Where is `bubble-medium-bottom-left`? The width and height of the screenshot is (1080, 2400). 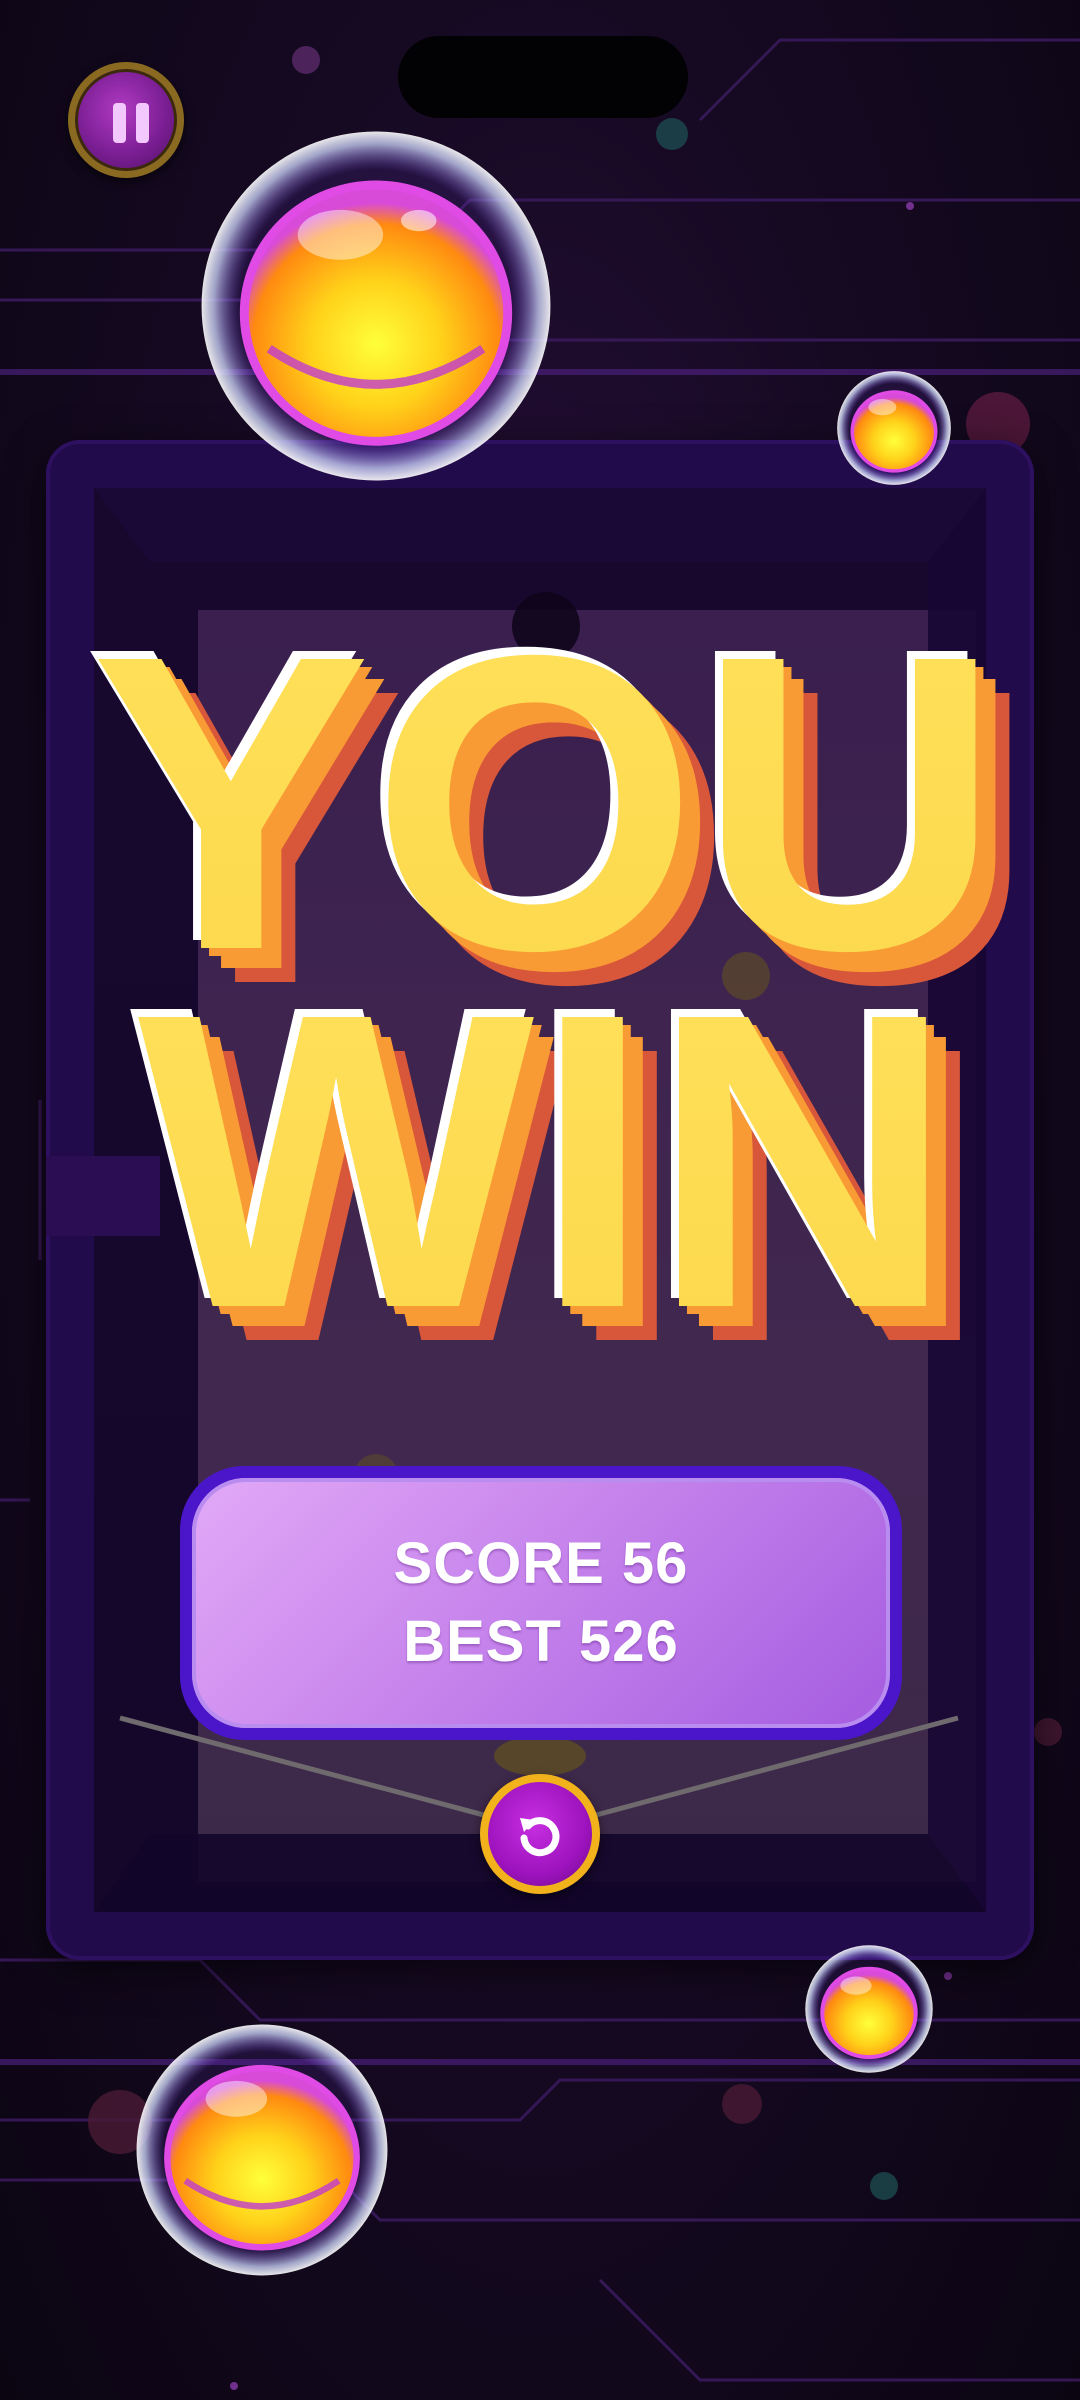 bubble-medium-bottom-left is located at coordinates (262, 2150).